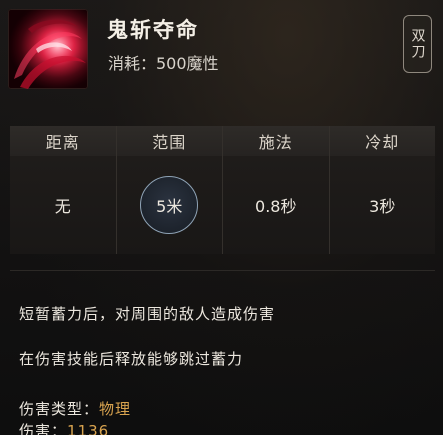  I want to click on header-label: 冷却, so click(382, 142).